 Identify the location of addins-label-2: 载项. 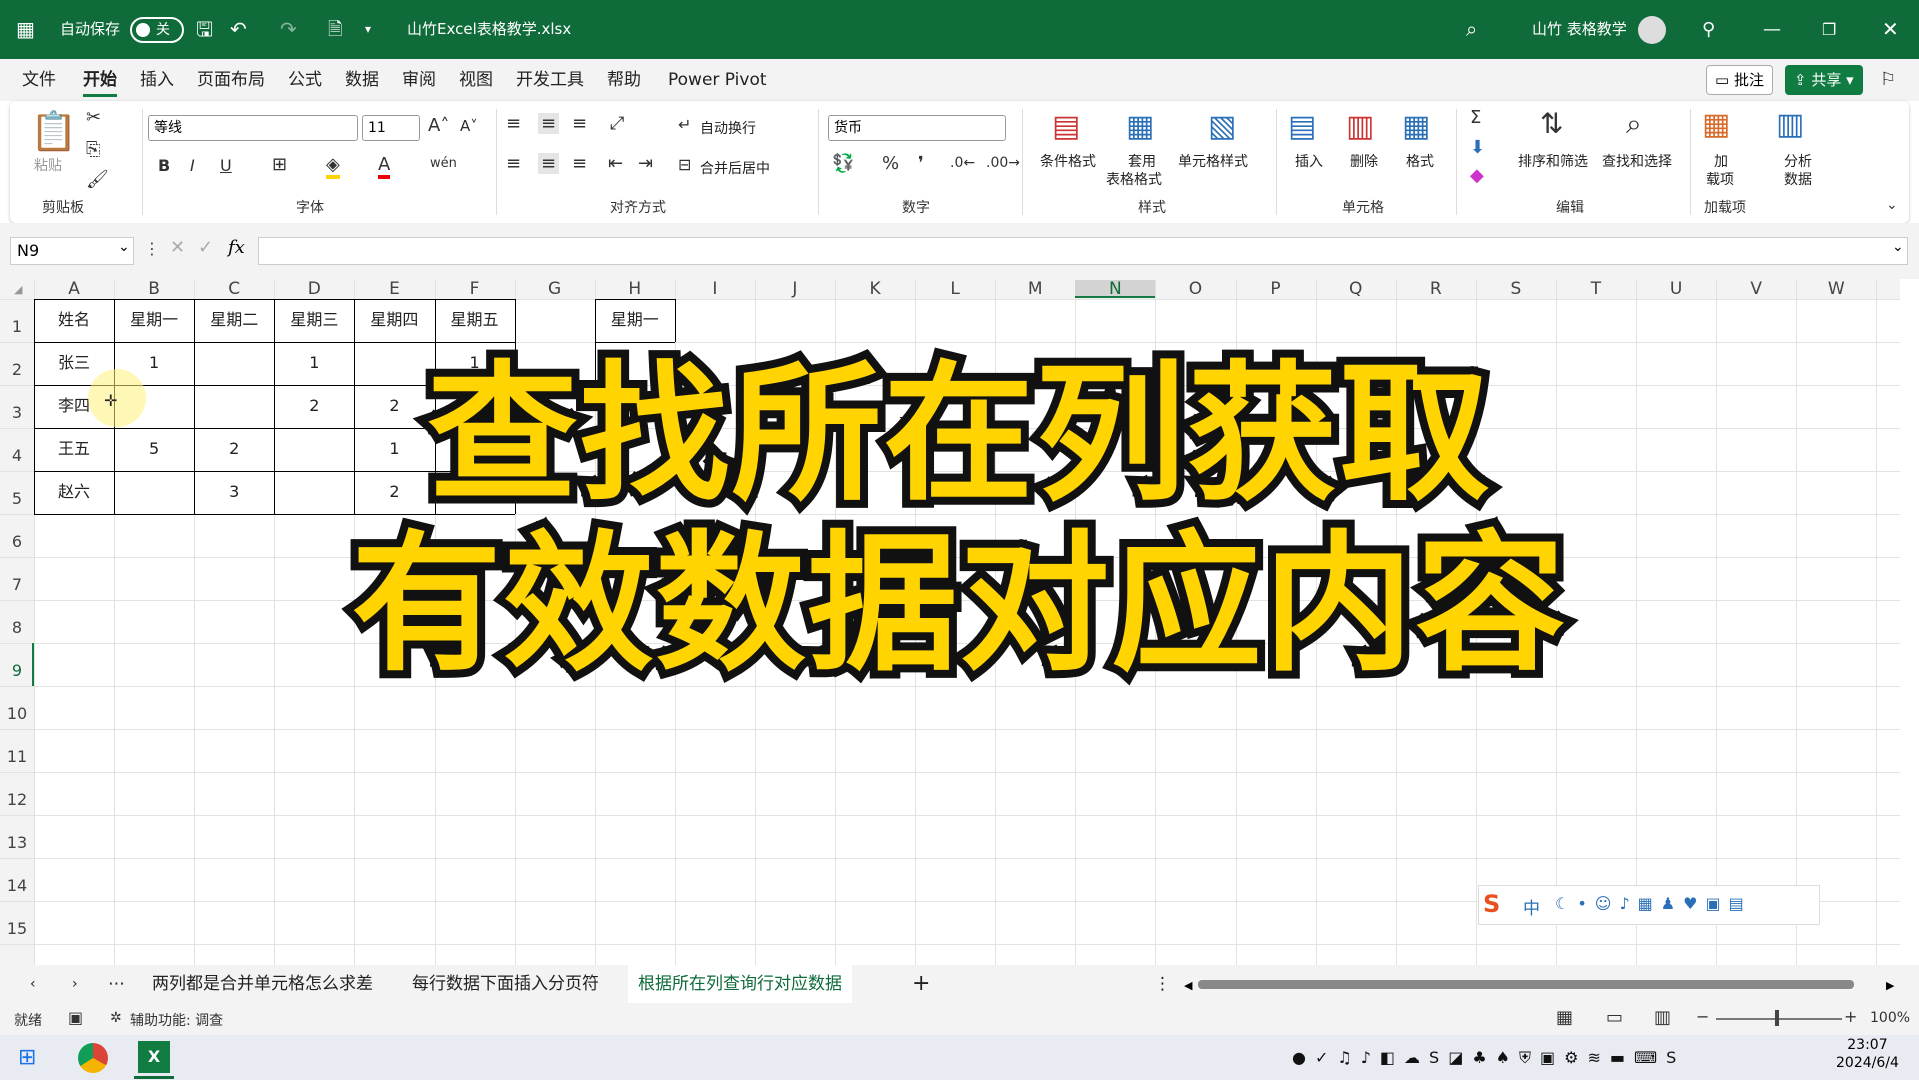
(1720, 179).